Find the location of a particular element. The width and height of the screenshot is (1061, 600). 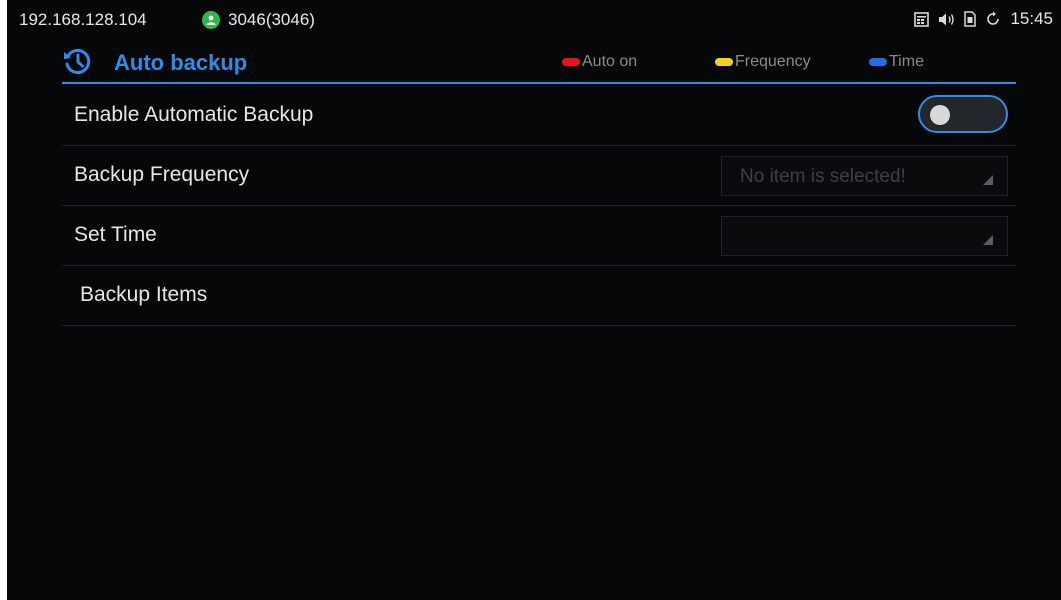

legend-label: Time is located at coordinates (906, 61).